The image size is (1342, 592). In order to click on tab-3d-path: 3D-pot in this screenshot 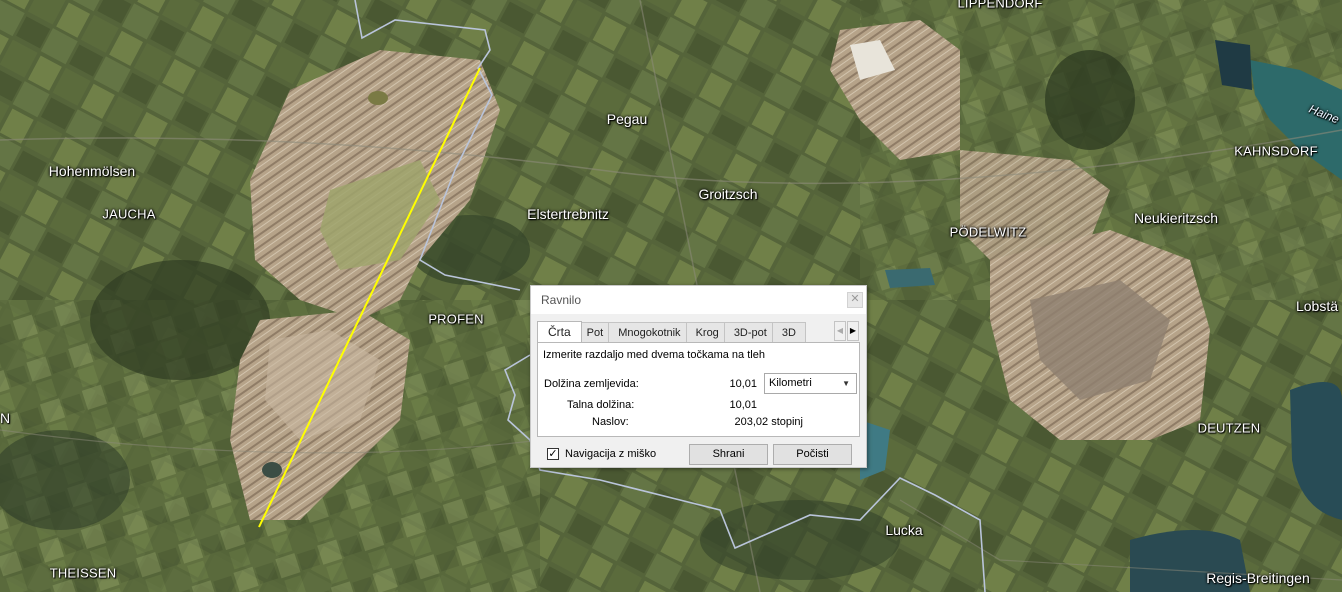, I will do `click(750, 332)`.